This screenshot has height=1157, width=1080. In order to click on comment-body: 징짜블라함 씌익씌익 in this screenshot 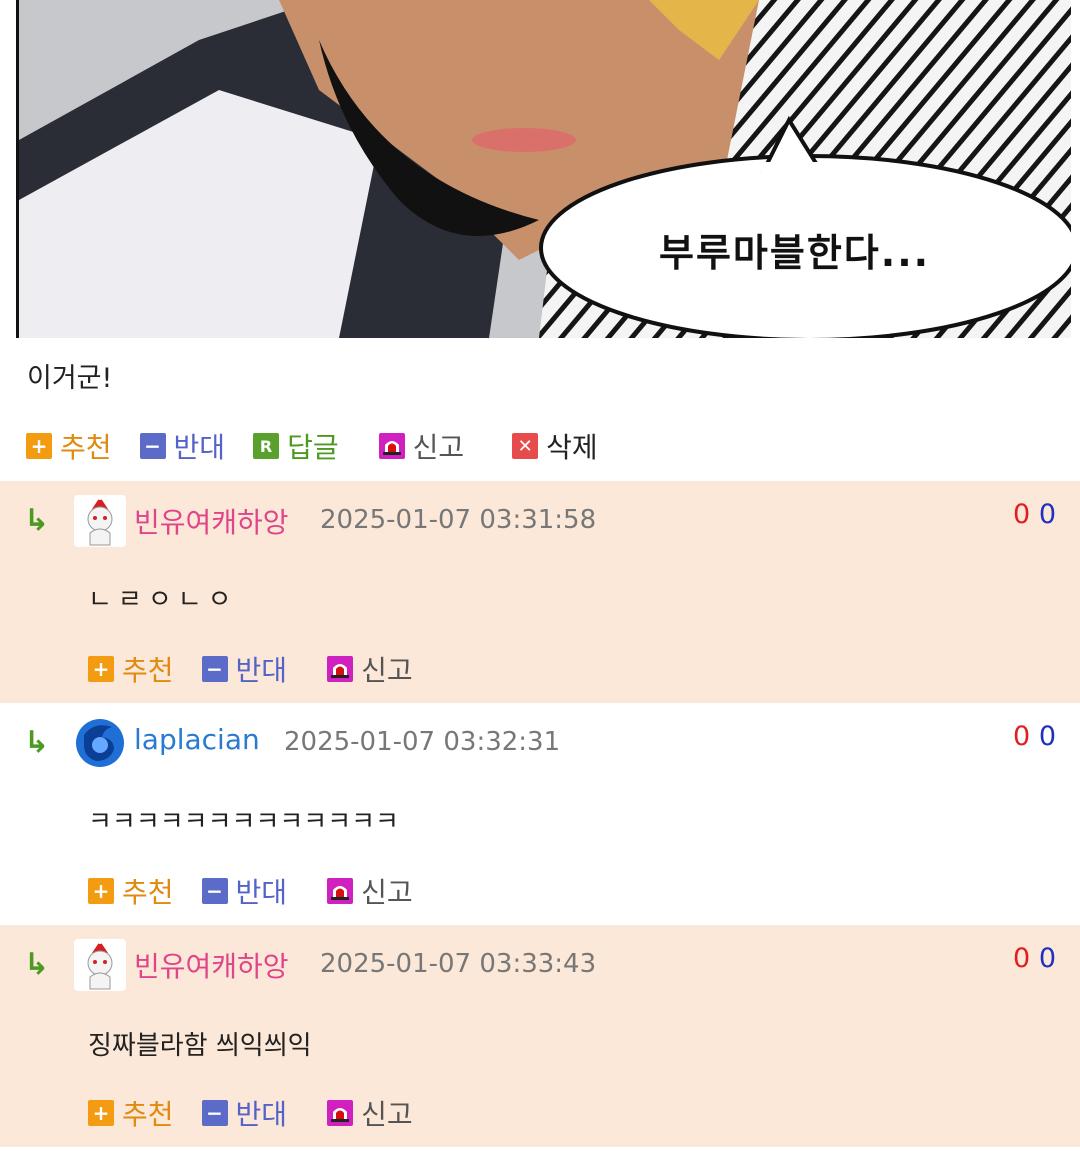, I will do `click(200, 1046)`.